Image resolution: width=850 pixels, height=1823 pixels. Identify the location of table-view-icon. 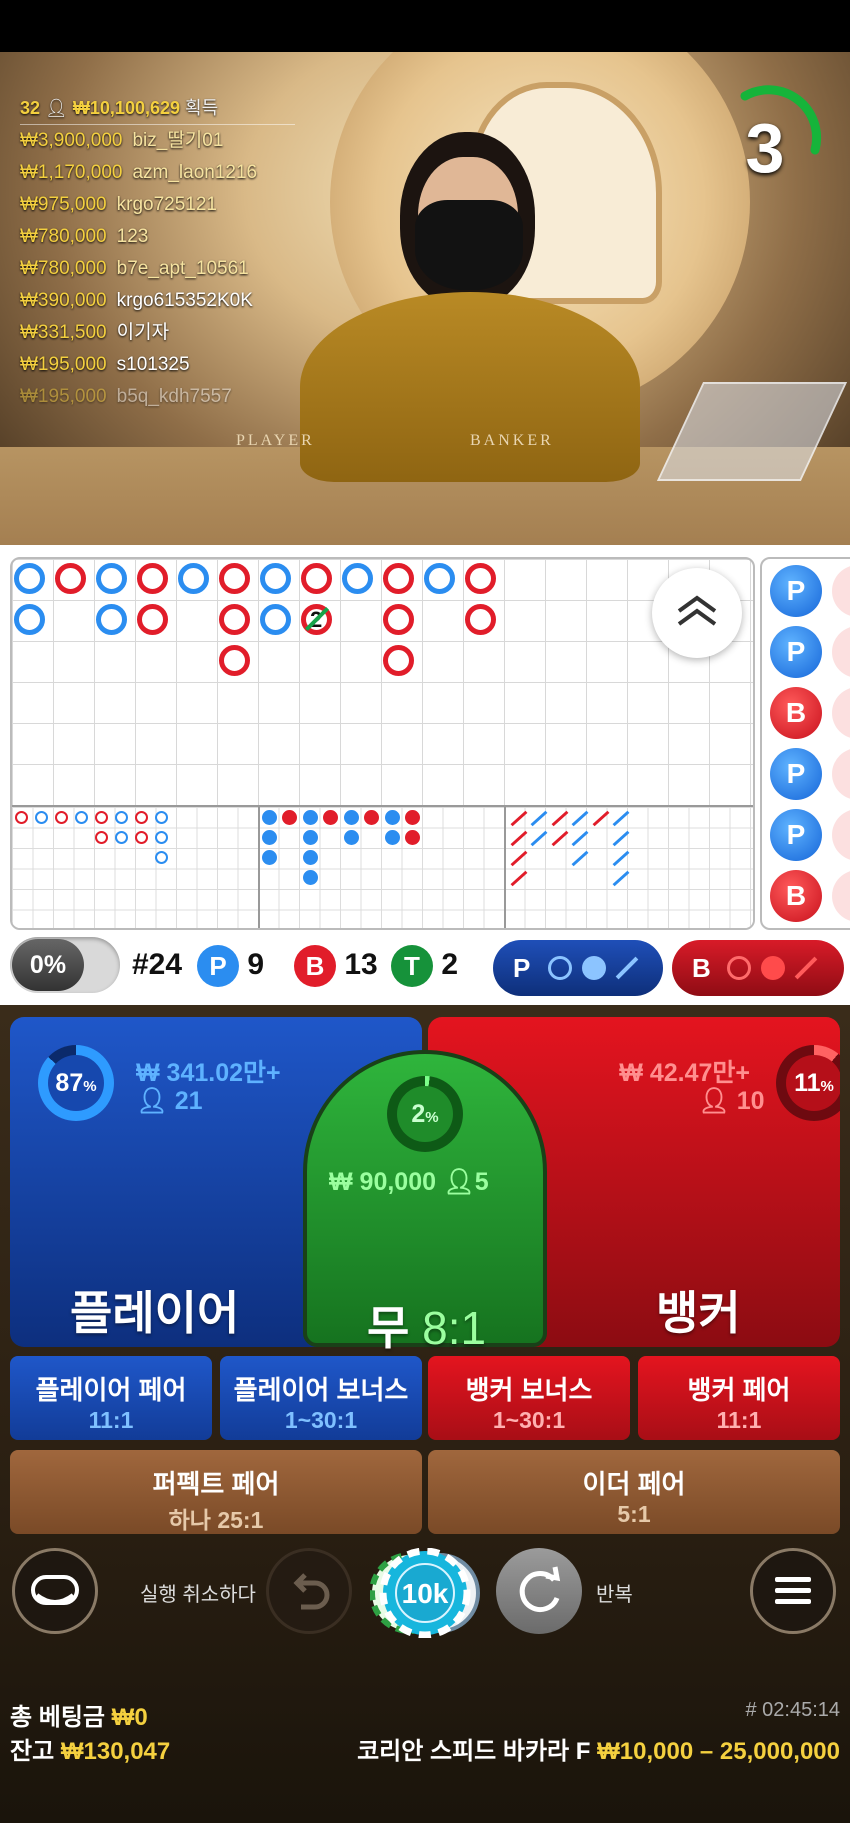
(55, 1590).